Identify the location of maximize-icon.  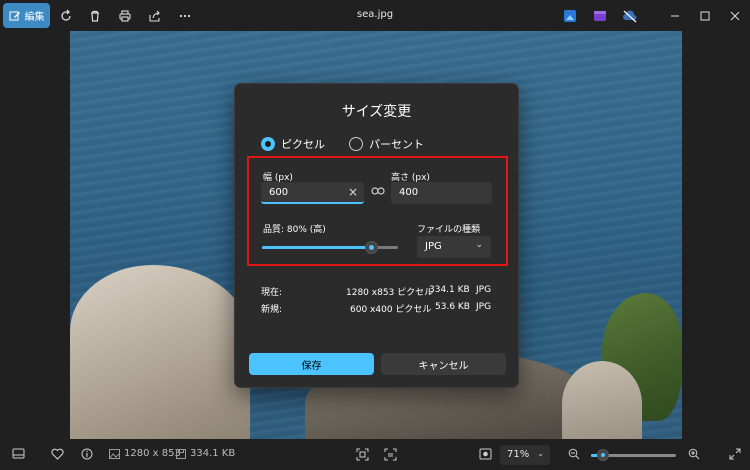
(705, 16).